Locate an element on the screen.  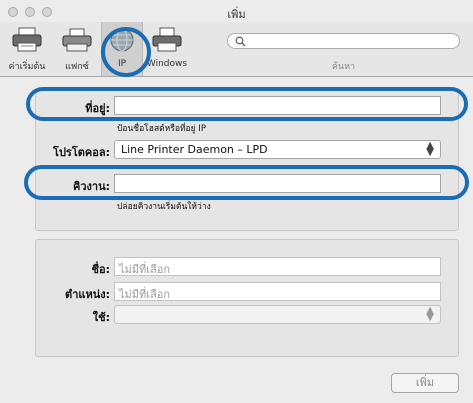
protocol-label: โปรโตคอล: is located at coordinates (81, 152).